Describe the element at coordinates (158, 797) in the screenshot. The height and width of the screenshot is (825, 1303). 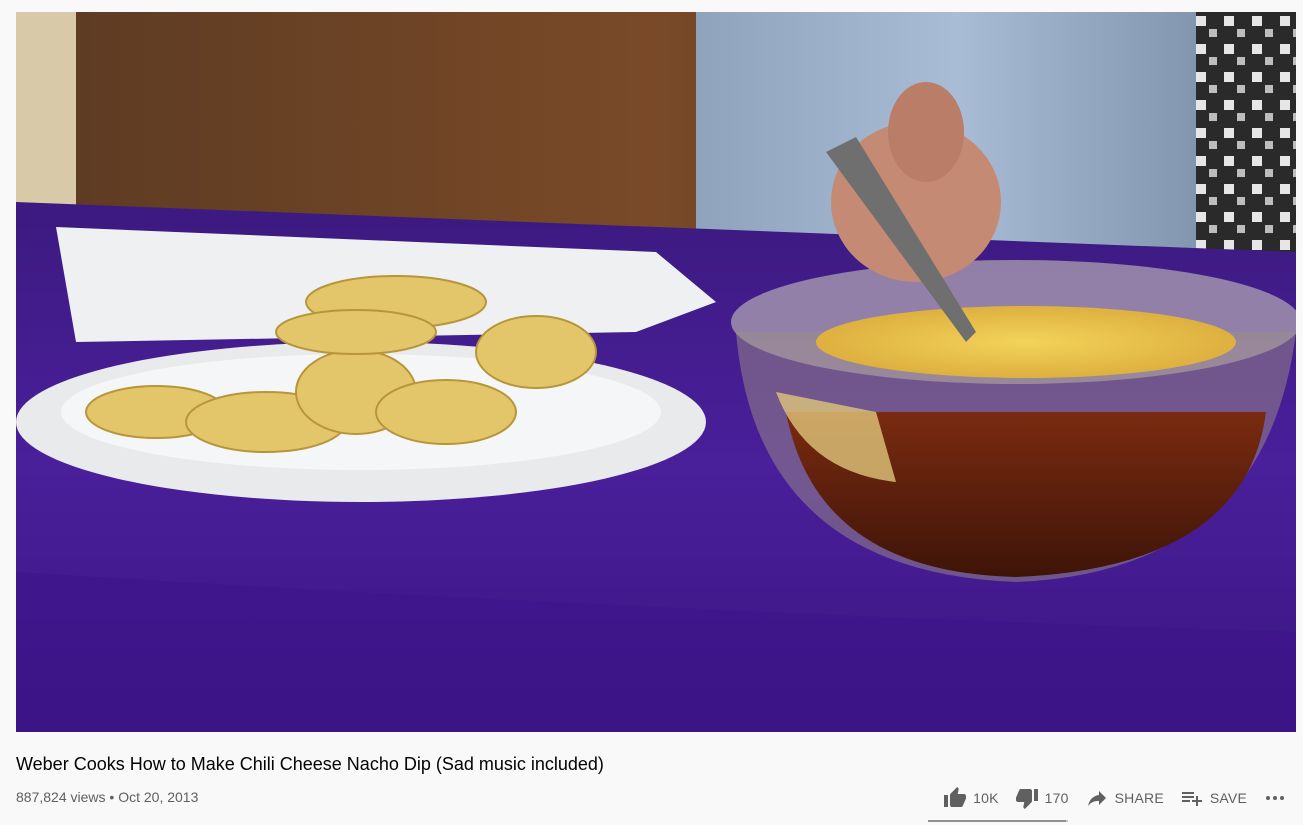
I see `upload-date: Oct 20, 2013` at that location.